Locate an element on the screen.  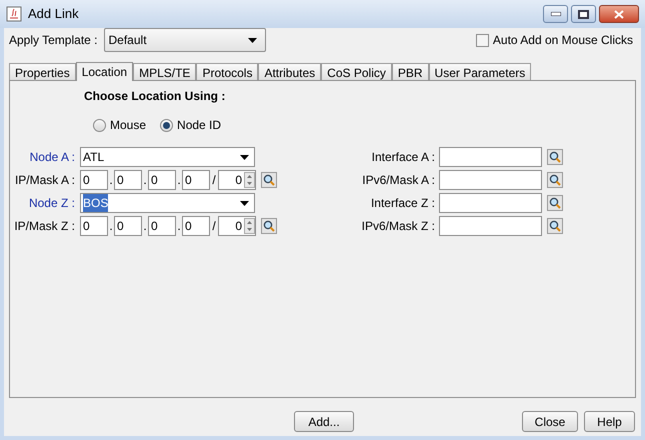
dropdown-value: ATL is located at coordinates (93, 157).